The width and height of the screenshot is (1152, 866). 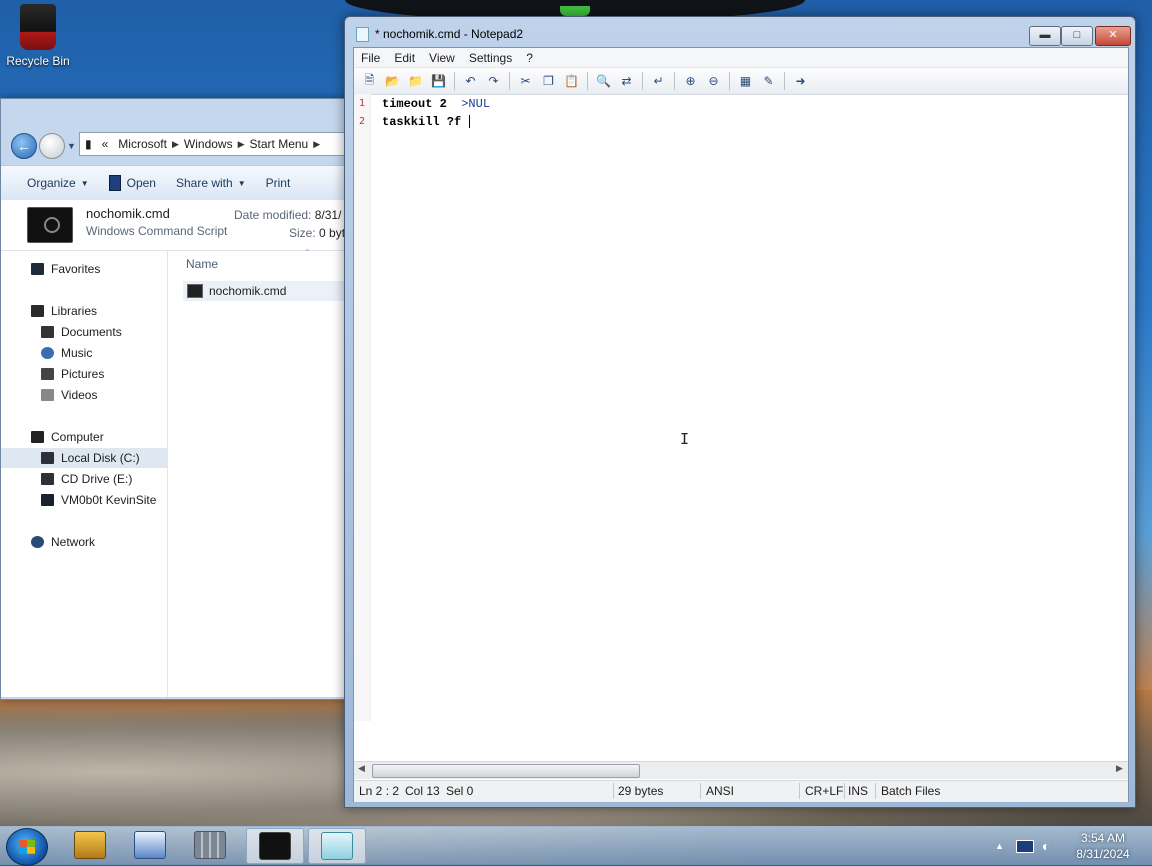 What do you see at coordinates (658, 81) in the screenshot?
I see `word-wrap-icon: ↵` at bounding box center [658, 81].